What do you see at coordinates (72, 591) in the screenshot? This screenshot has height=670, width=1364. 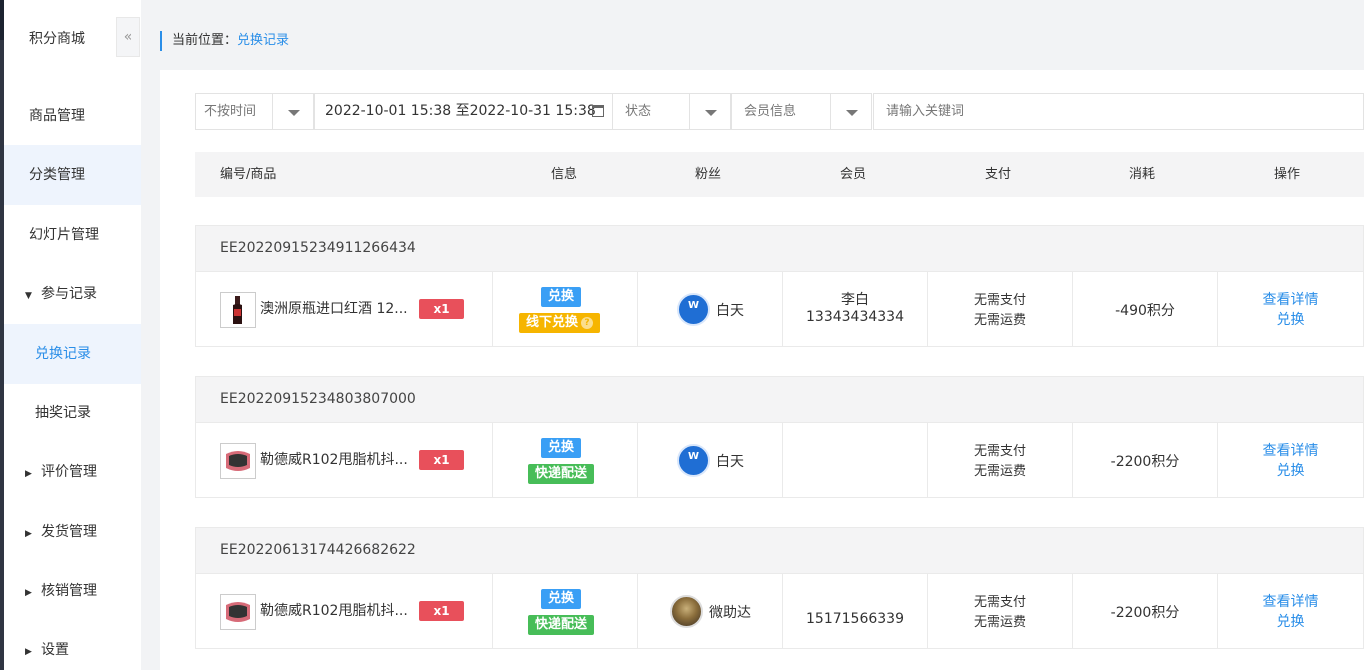 I see `sidebar-item-verification: ▶ 核销管理` at bounding box center [72, 591].